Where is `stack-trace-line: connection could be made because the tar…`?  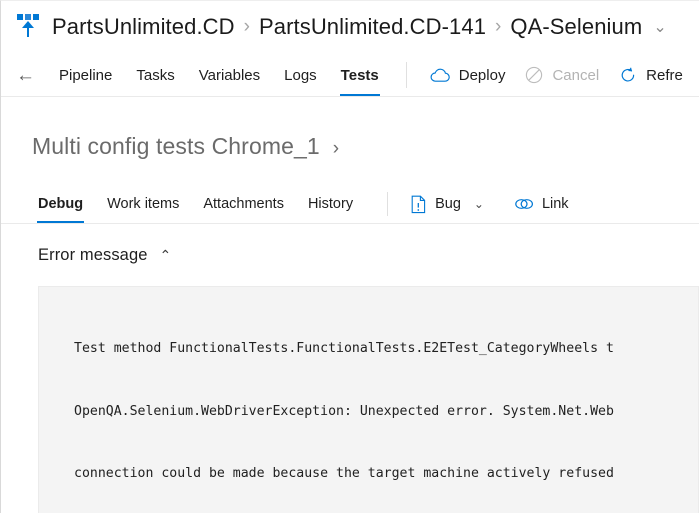 stack-trace-line: connection could be made because the tar… is located at coordinates (344, 473).